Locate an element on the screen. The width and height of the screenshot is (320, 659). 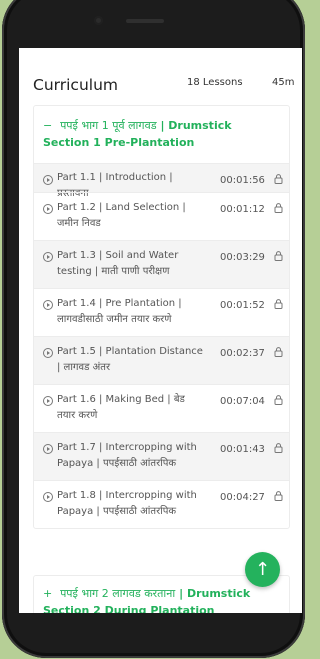
lesson-duration: 00:02:37 is located at coordinates (242, 353).